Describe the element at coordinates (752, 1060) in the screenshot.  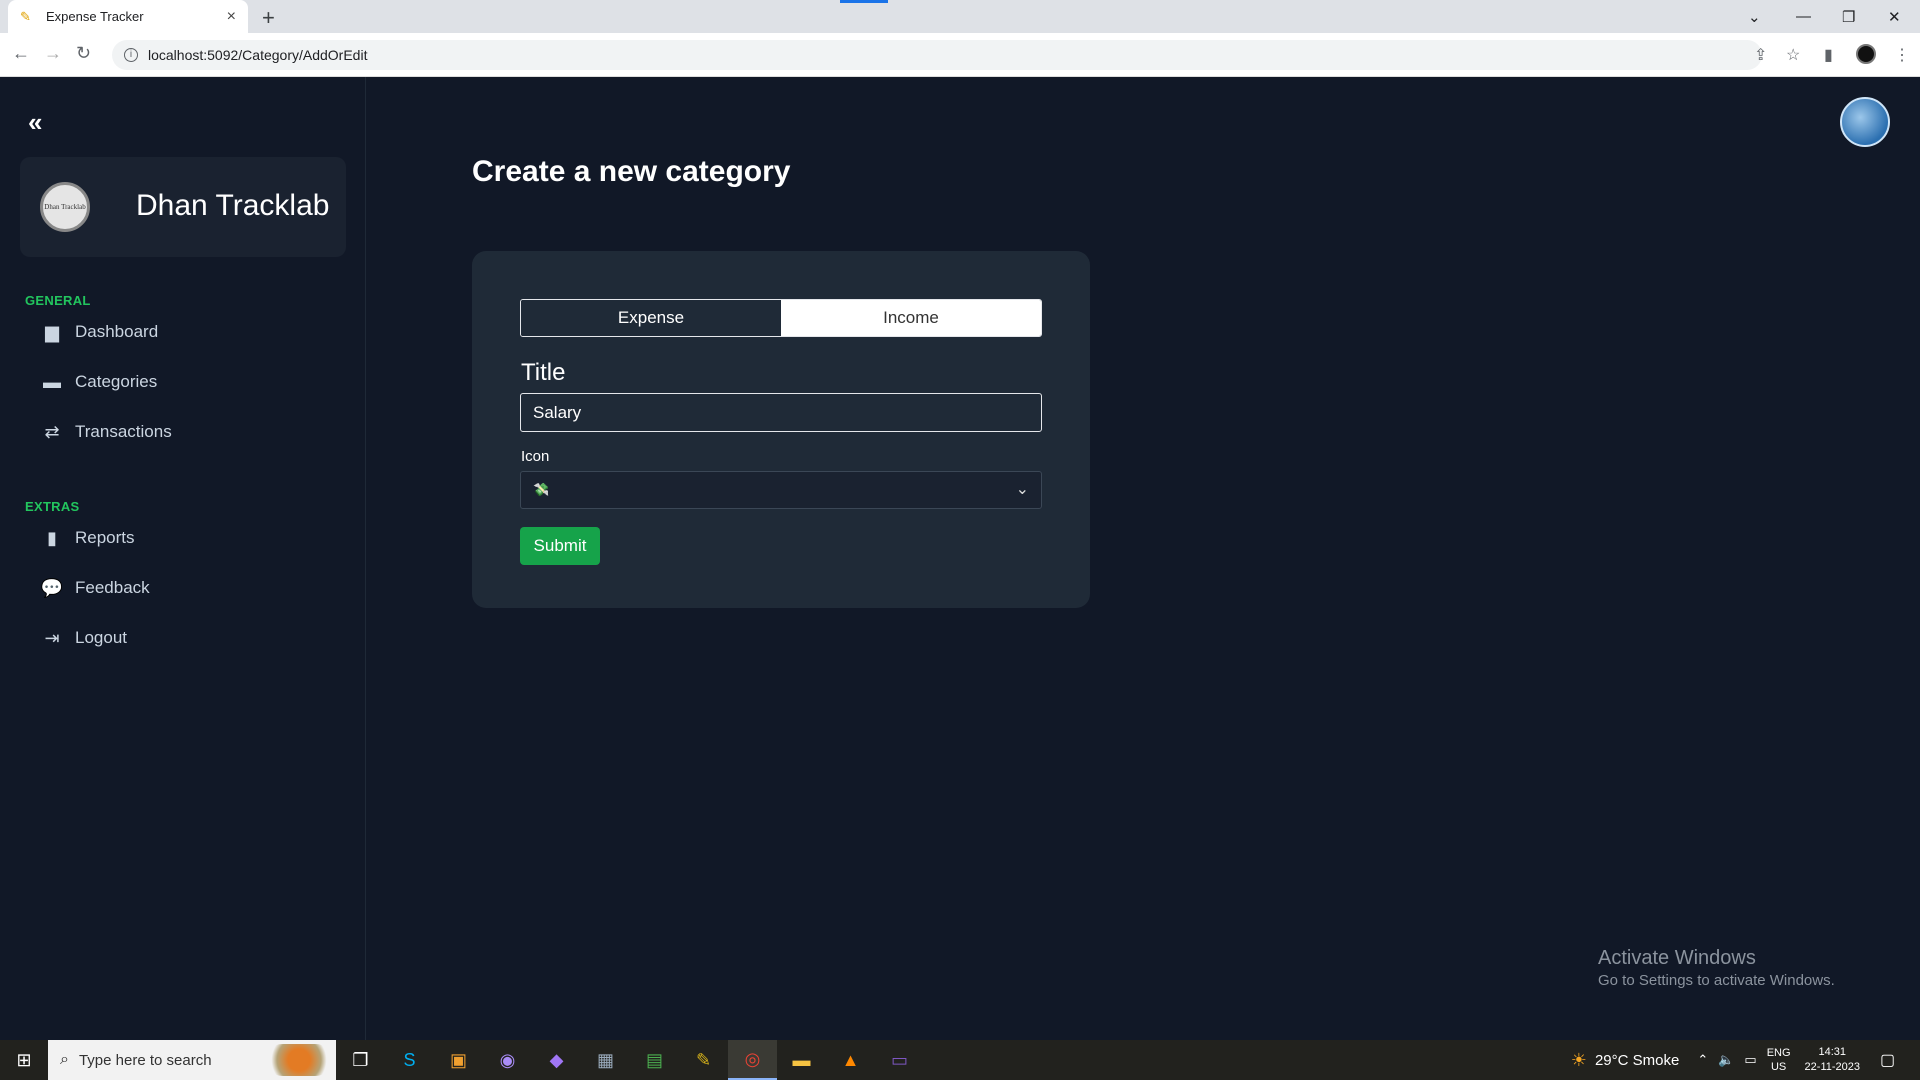
I see `chrome-icon: ◎` at that location.